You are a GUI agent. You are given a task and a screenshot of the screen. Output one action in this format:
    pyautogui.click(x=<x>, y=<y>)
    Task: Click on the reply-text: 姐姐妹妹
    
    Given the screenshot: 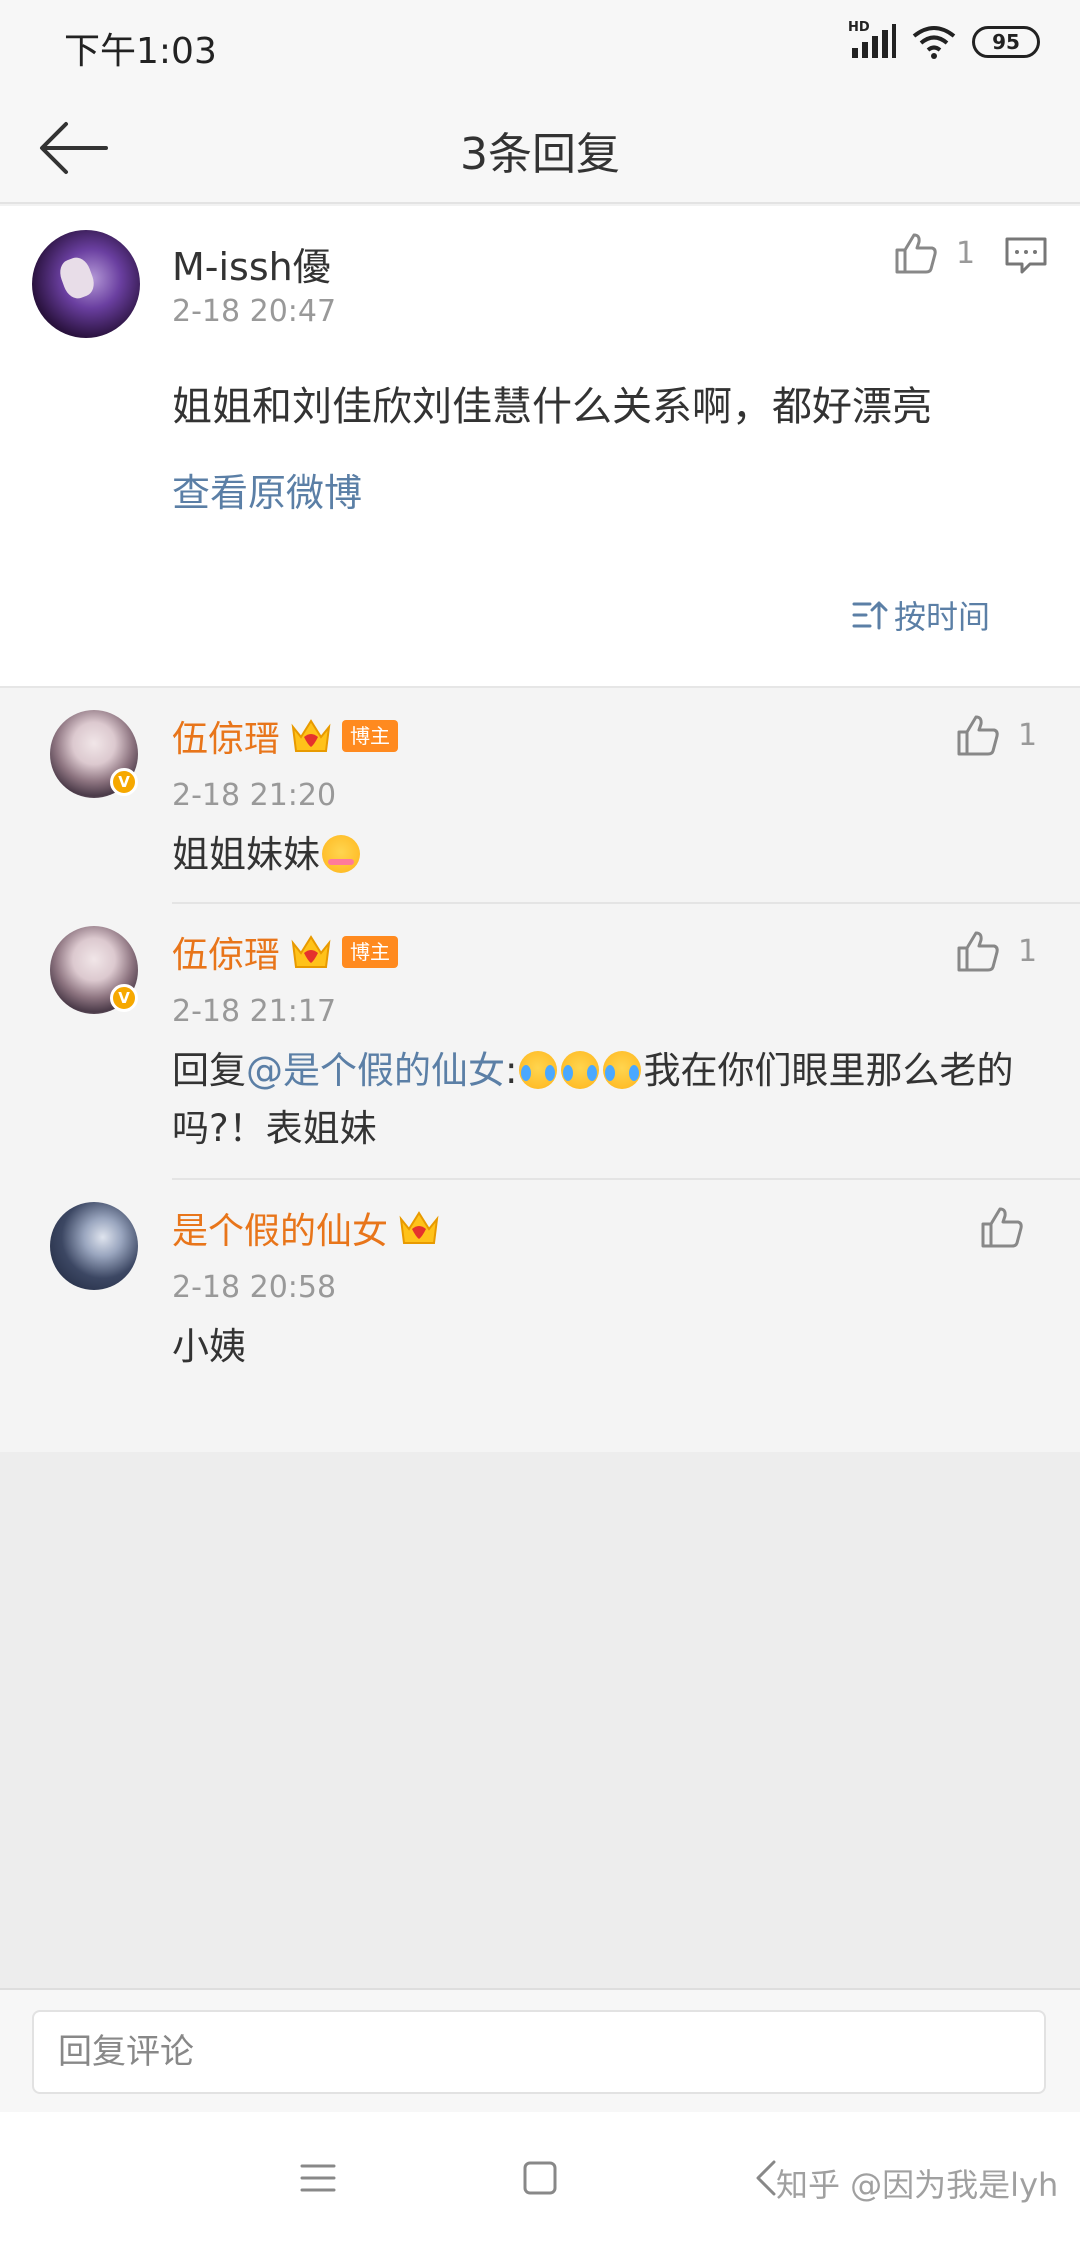 What is the action you would take?
    pyautogui.click(x=606, y=855)
    